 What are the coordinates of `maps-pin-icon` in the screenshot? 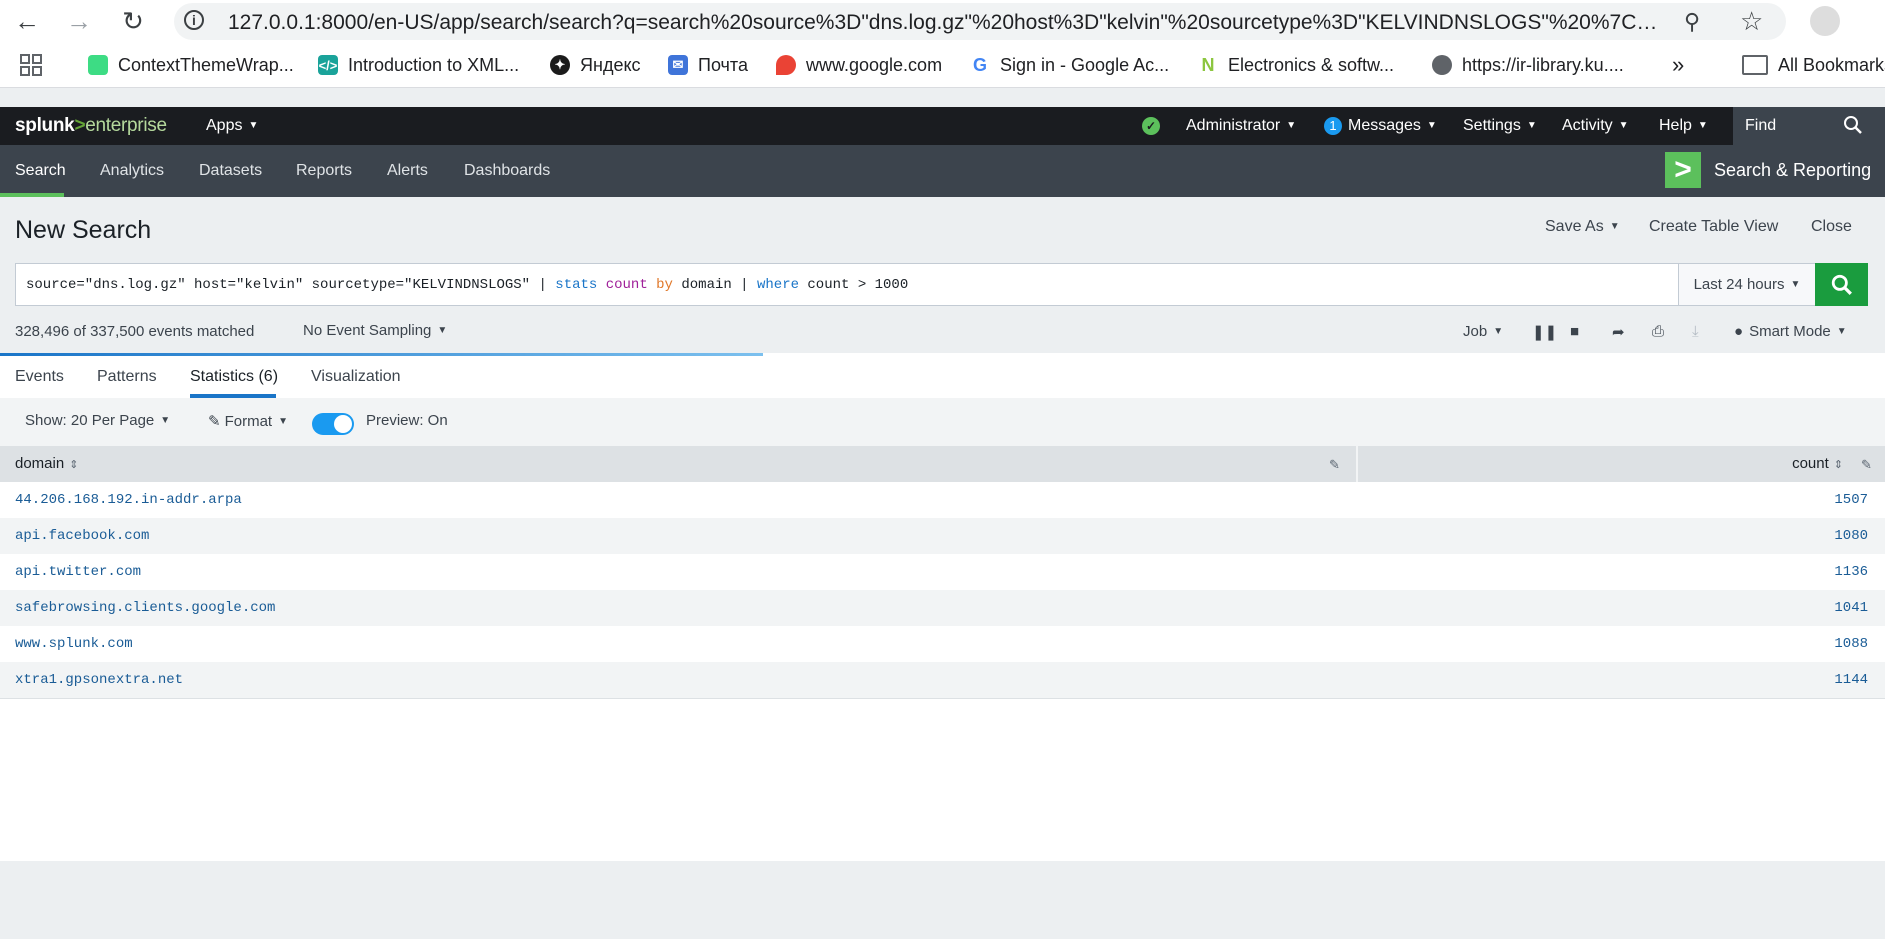 It's located at (786, 65).